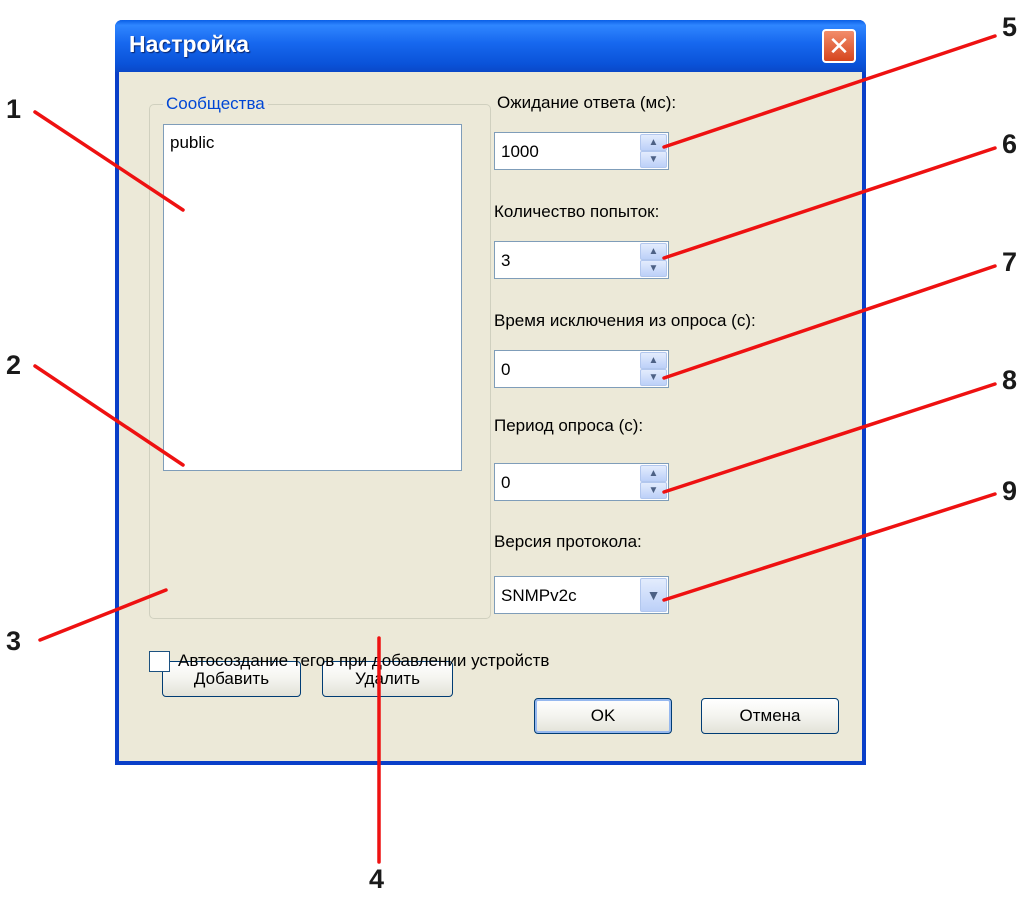 This screenshot has height=902, width=1025. I want to click on callout-7: 7, so click(1010, 262).